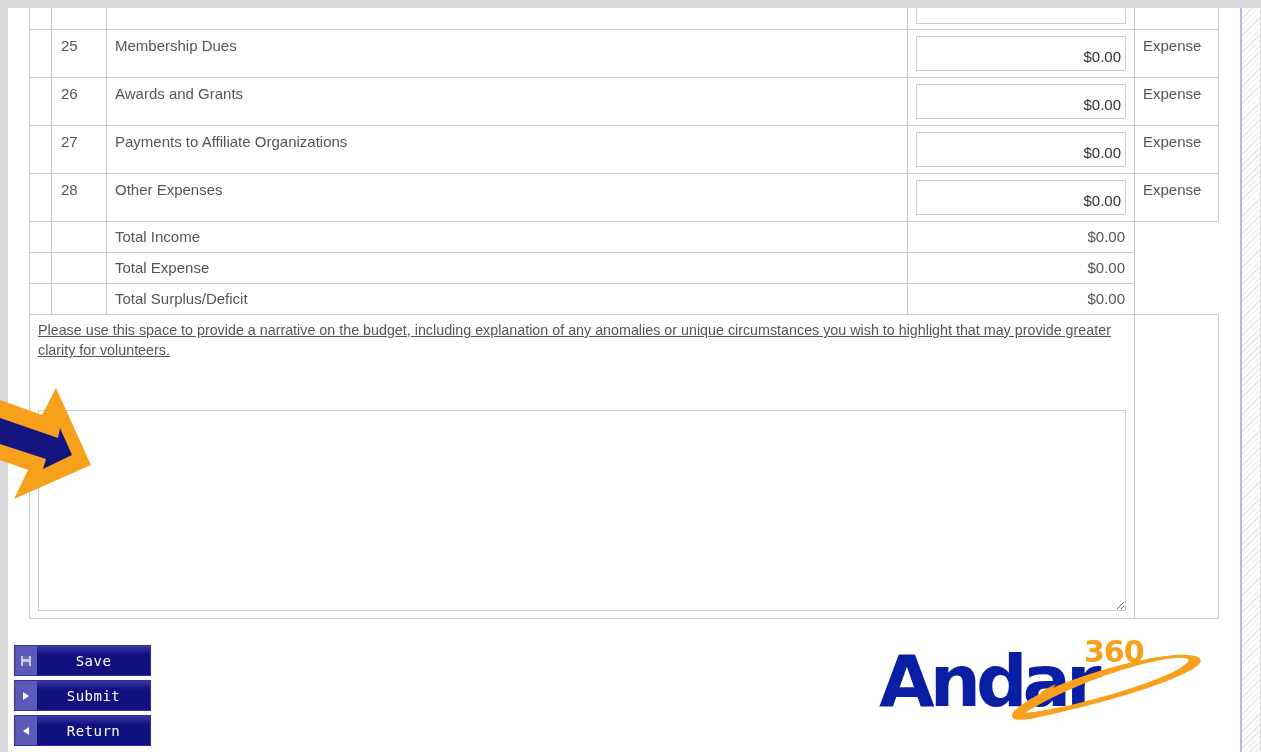 This screenshot has height=752, width=1261. What do you see at coordinates (176, 45) in the screenshot?
I see `line-label: Membership Dues` at bounding box center [176, 45].